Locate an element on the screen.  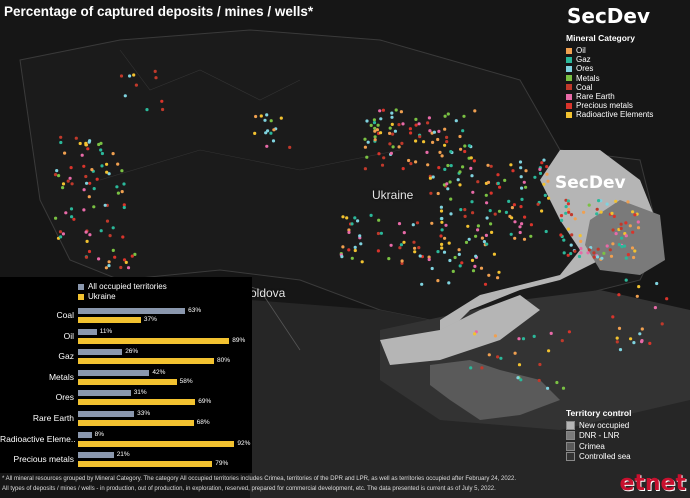
territory-item-0: New occupied is located at coordinates (599, 425).